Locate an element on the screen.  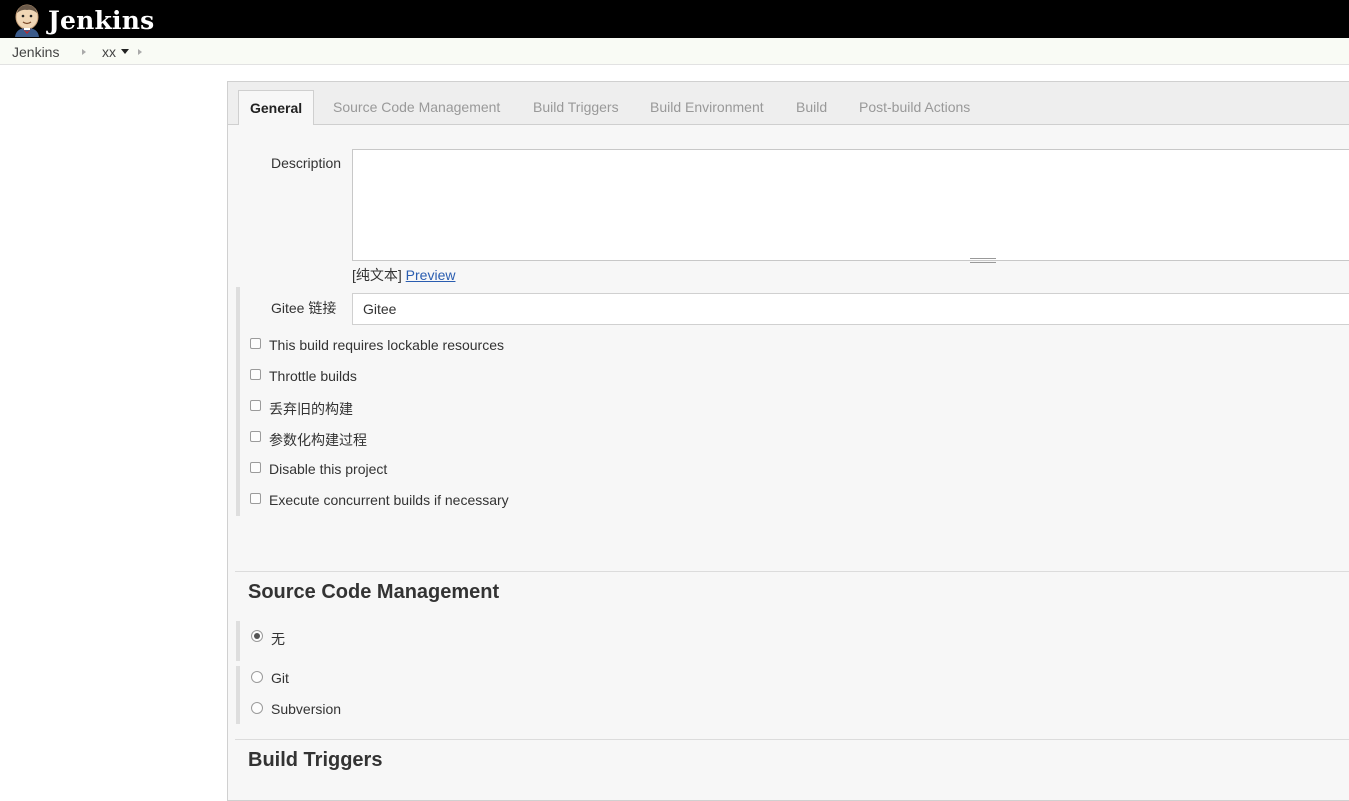
breadcrumb: Jenkins xx is located at coordinates (674, 51).